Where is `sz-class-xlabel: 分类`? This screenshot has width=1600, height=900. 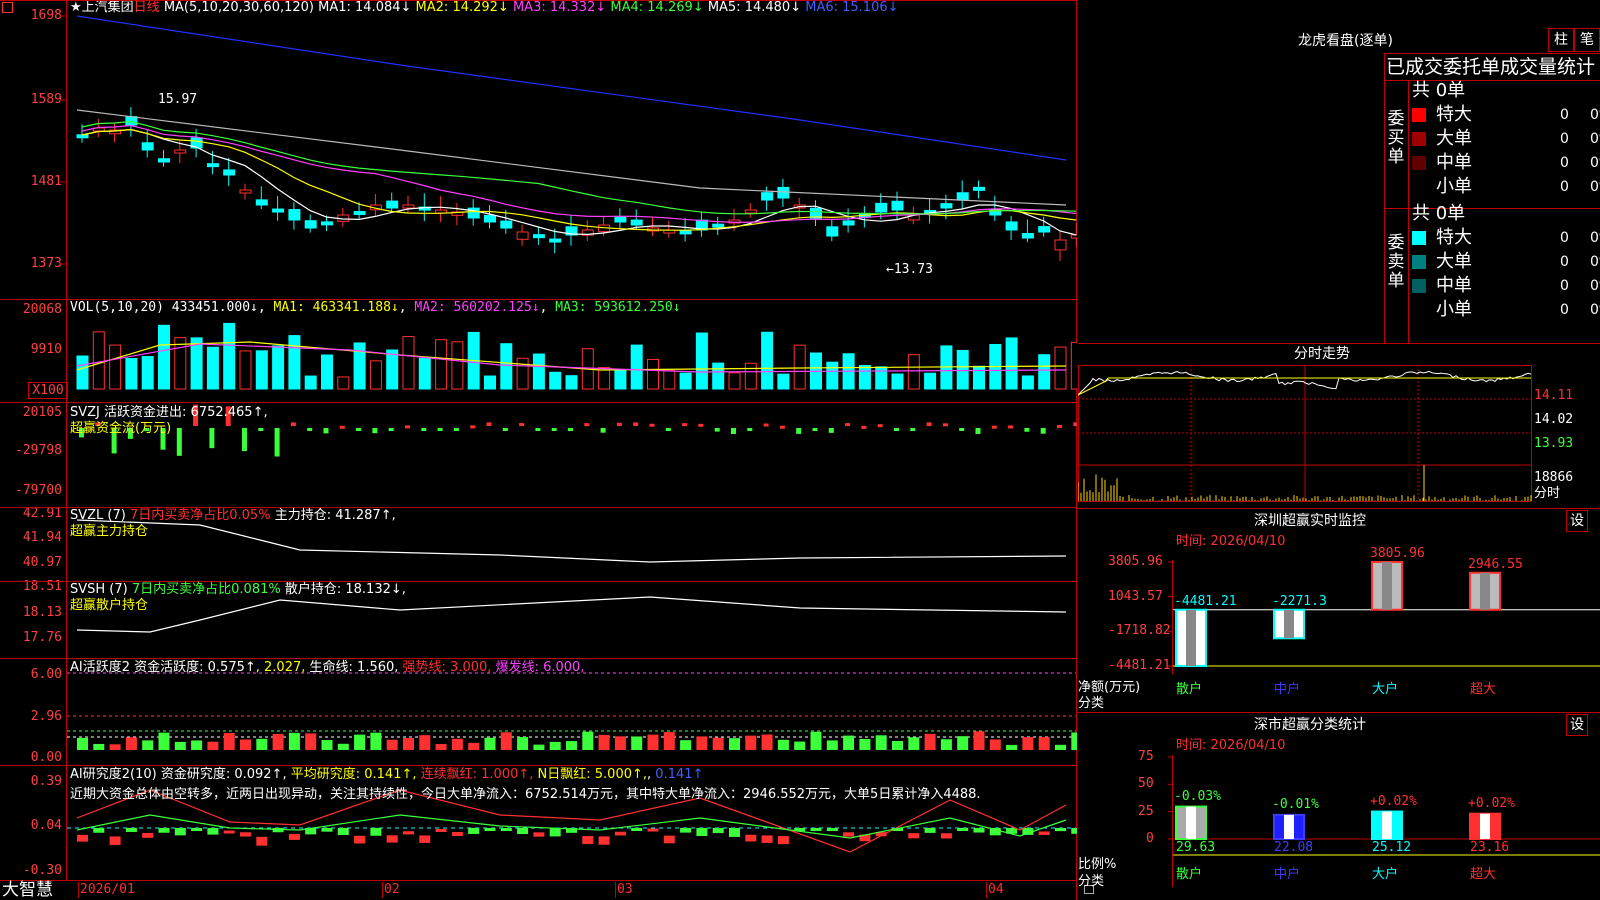 sz-class-xlabel: 分类 is located at coordinates (1091, 881).